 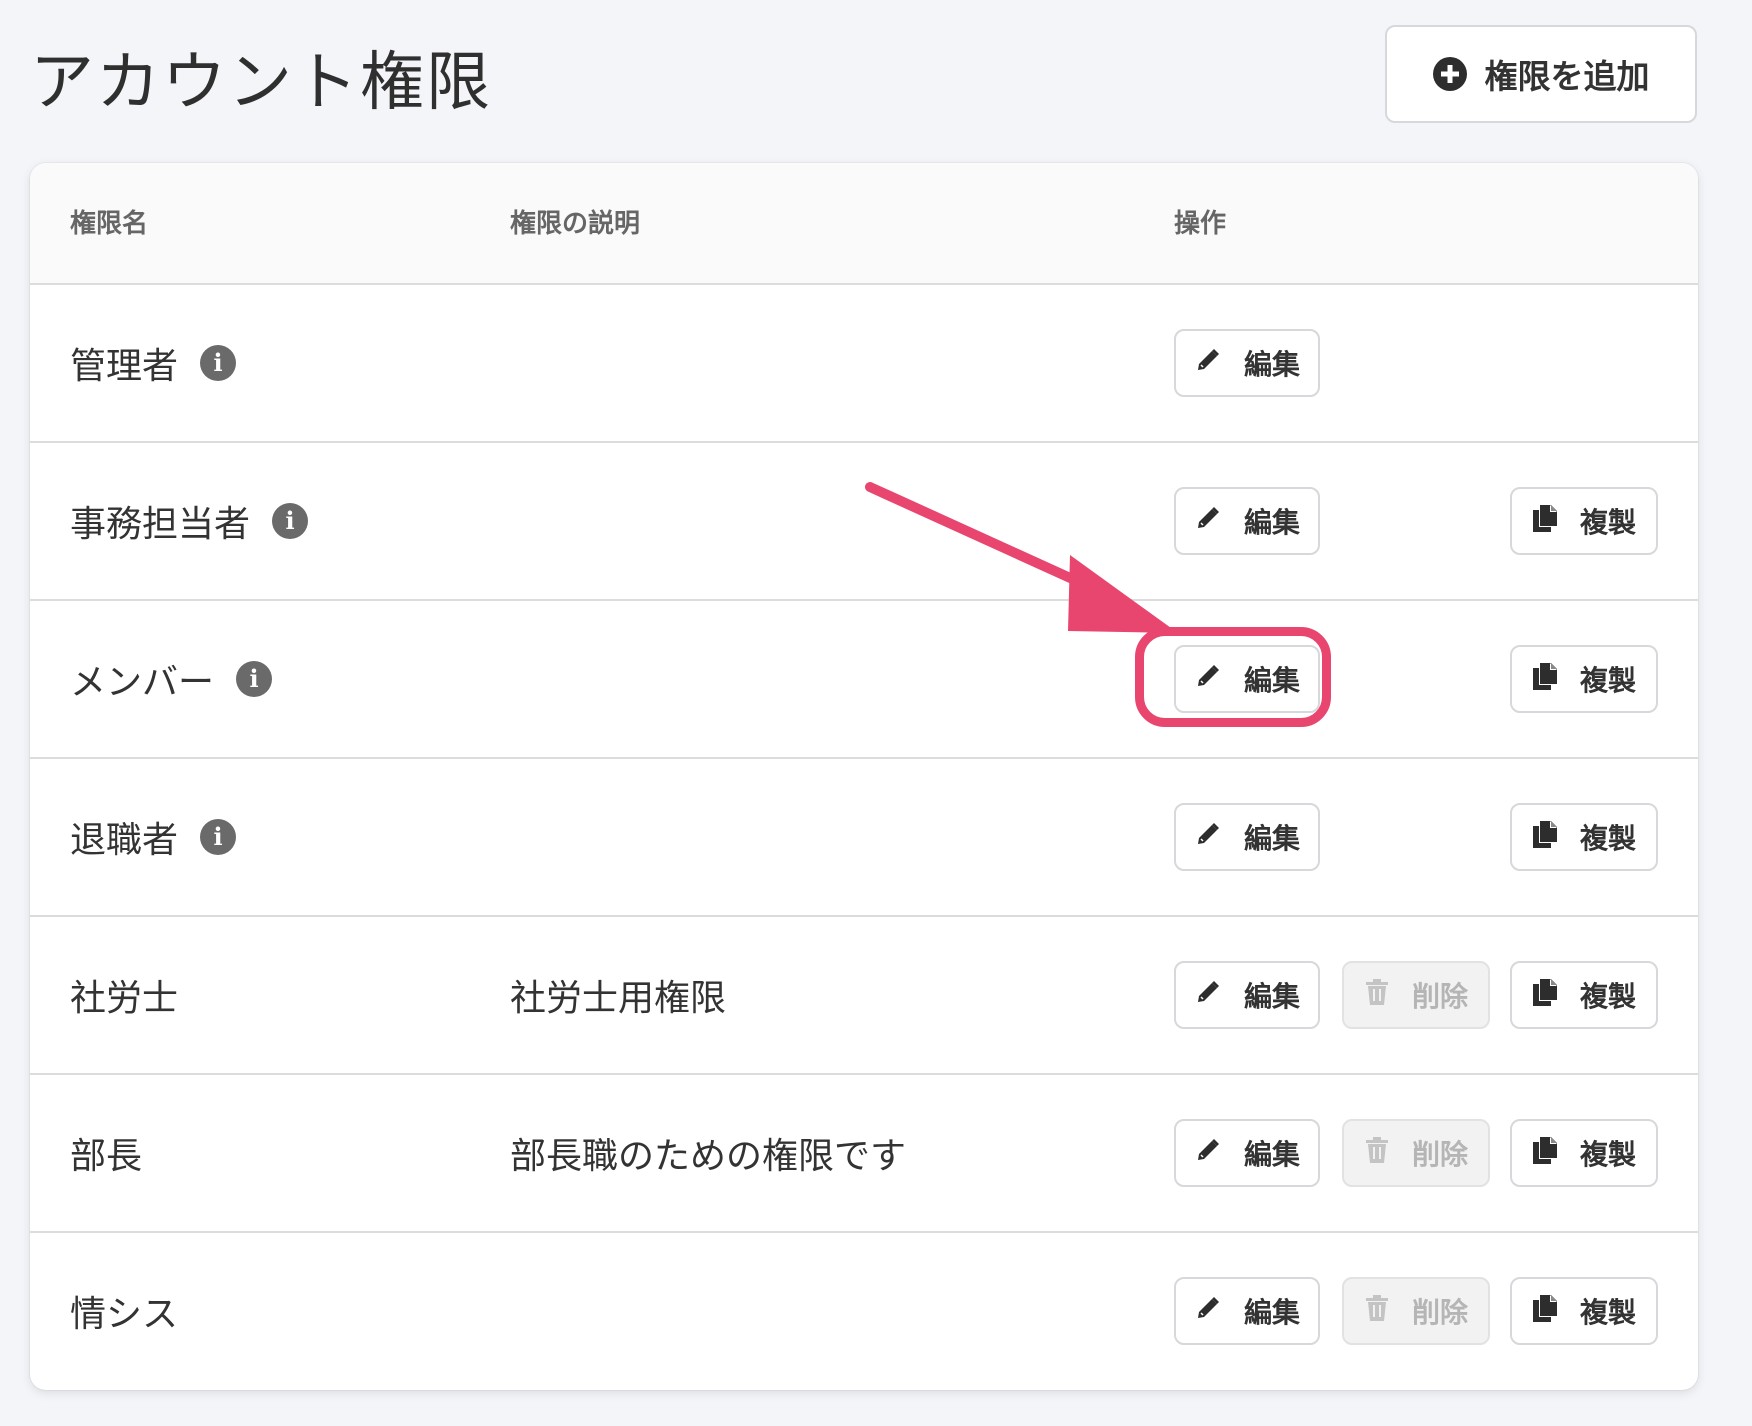 What do you see at coordinates (864, 224) in the screenshot?
I see `table-header: 権限名 権限の説明 操作` at bounding box center [864, 224].